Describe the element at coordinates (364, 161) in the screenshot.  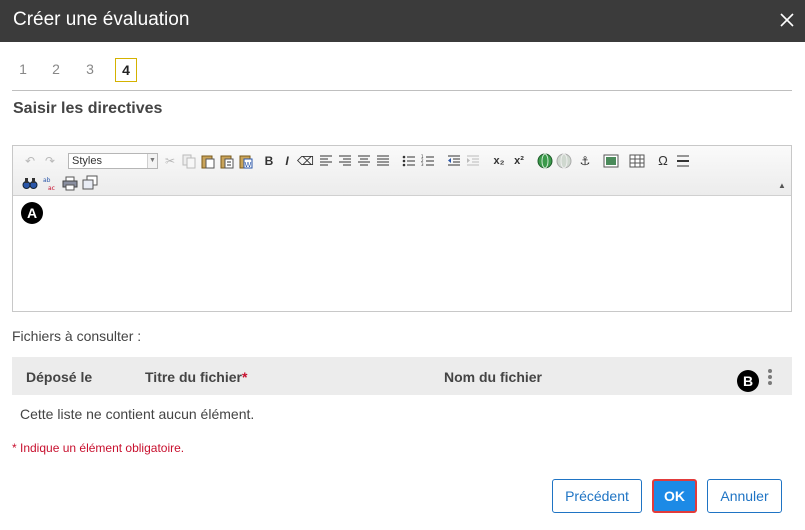
I see `align-center-icon` at that location.